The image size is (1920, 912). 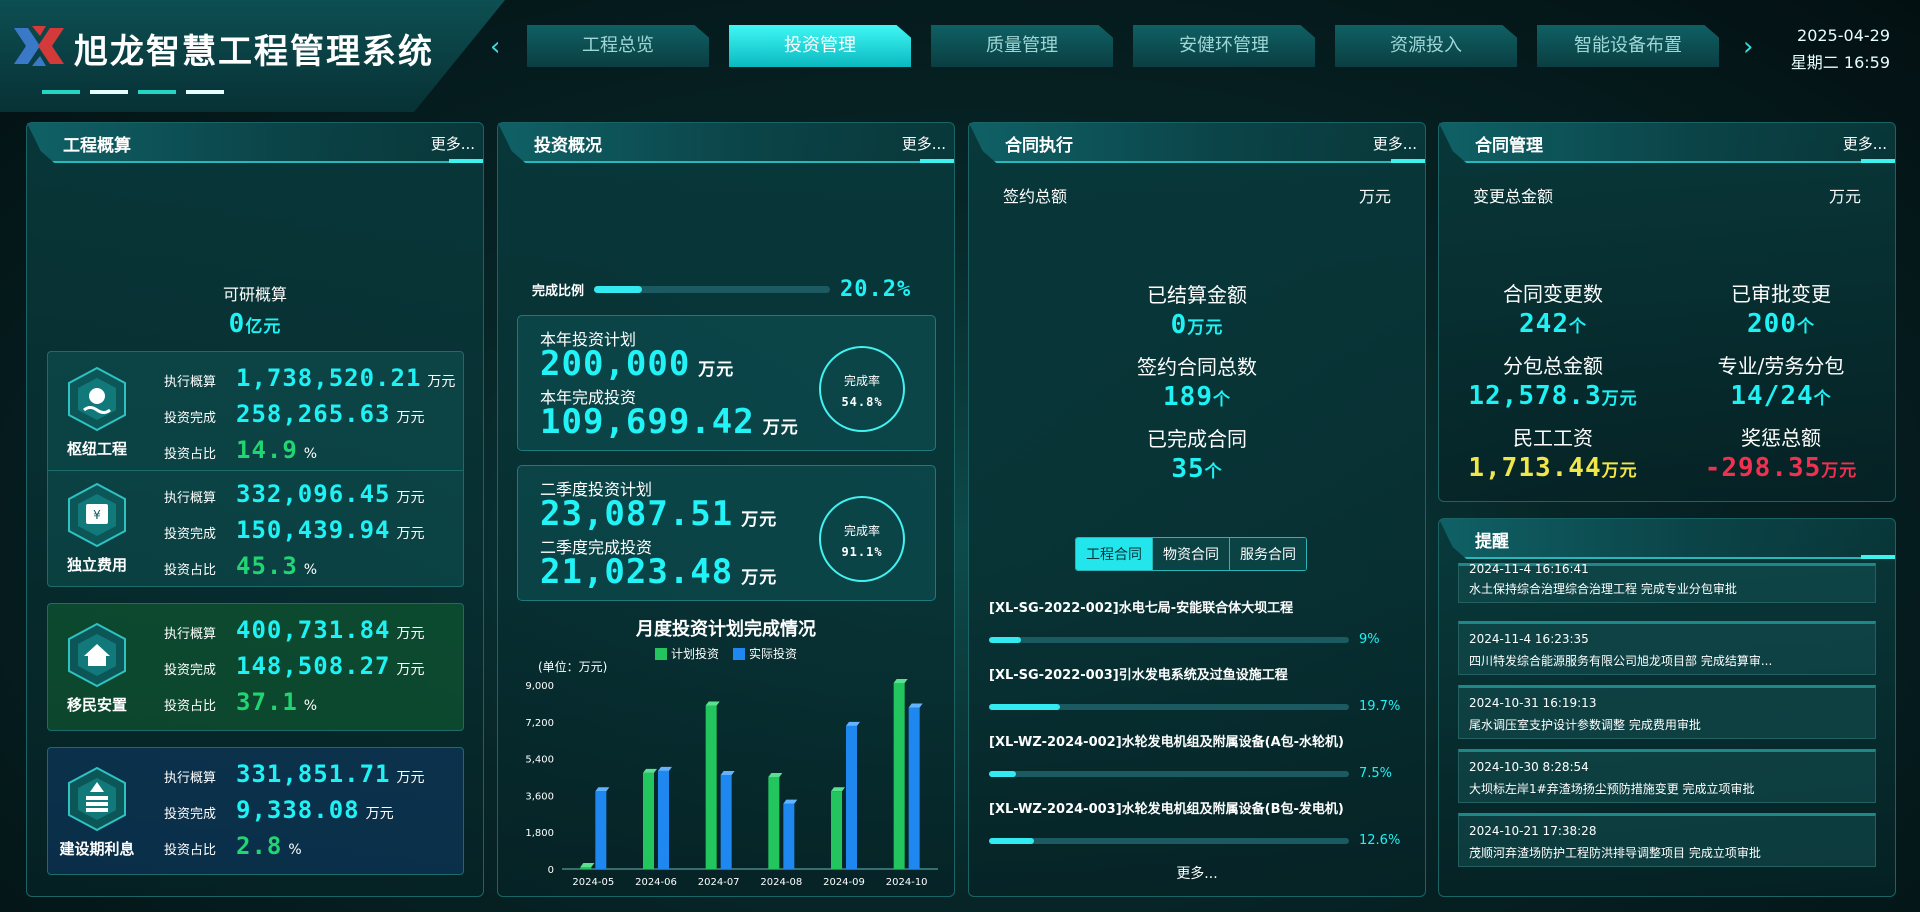 What do you see at coordinates (637, 514) in the screenshot?
I see `quarter-plan-value: 23,087.51` at bounding box center [637, 514].